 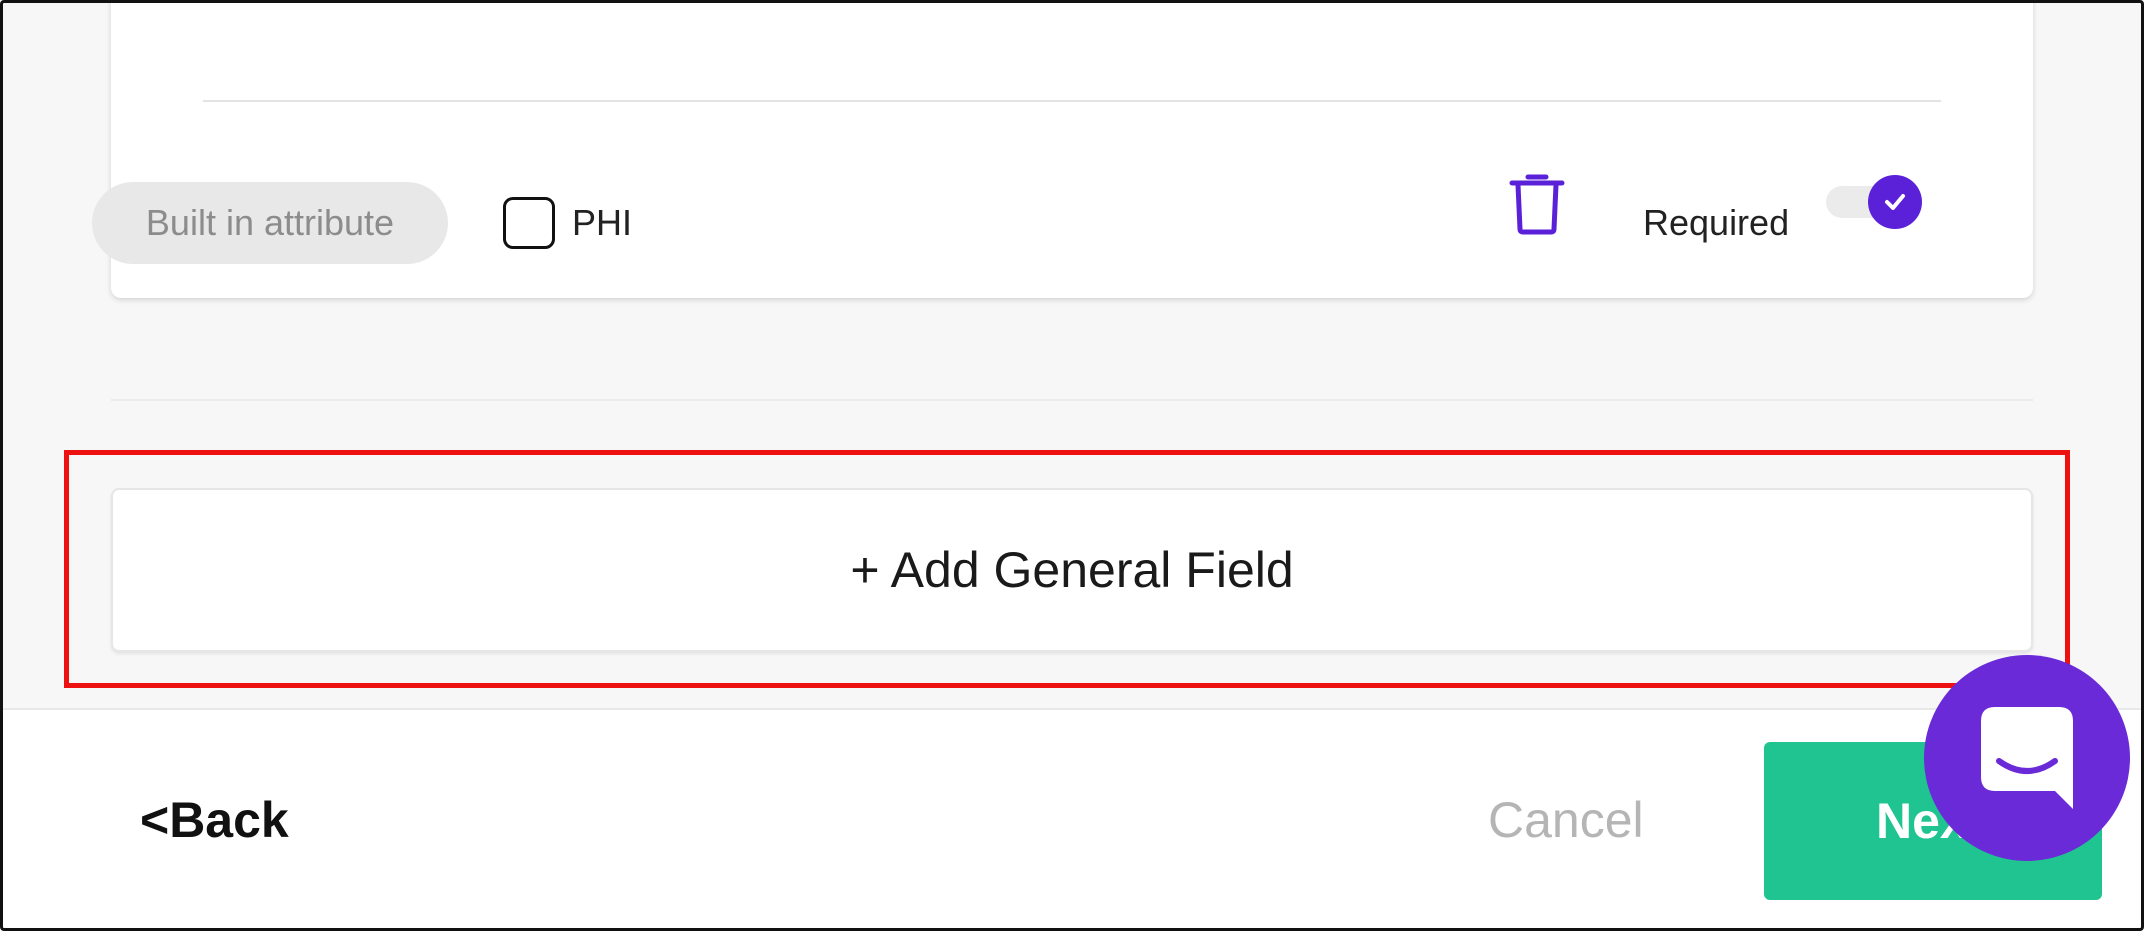 What do you see at coordinates (1537, 203) in the screenshot?
I see `trash-icon` at bounding box center [1537, 203].